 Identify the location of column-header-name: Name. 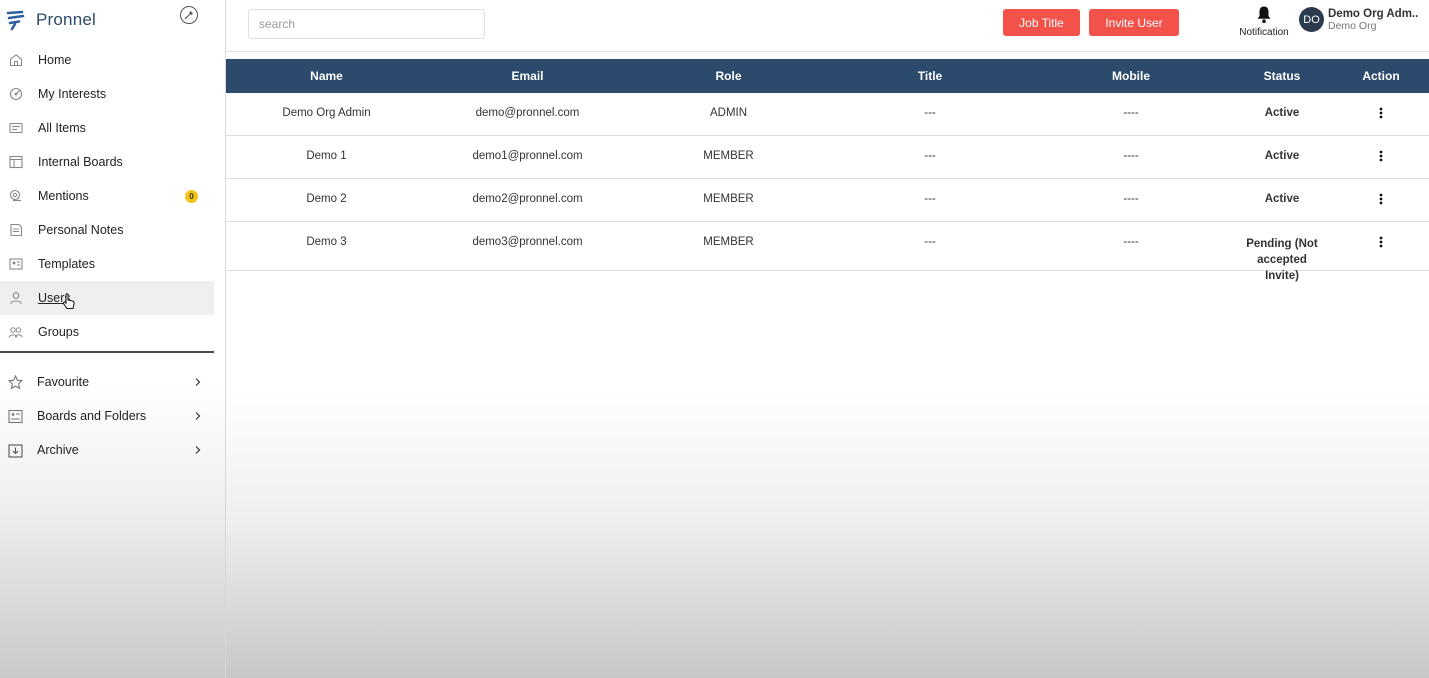
(326, 76).